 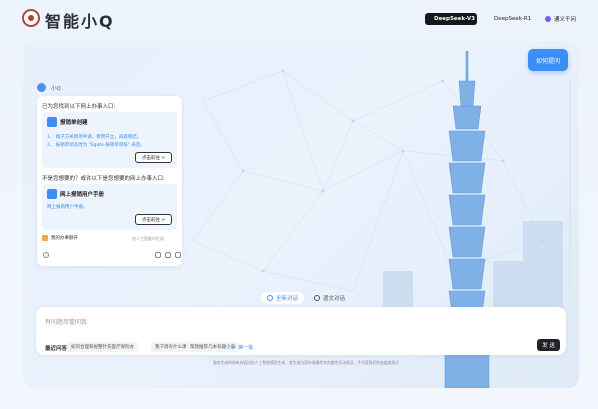 What do you see at coordinates (565, 20) in the screenshot?
I see `model-label: 通义千问` at bounding box center [565, 20].